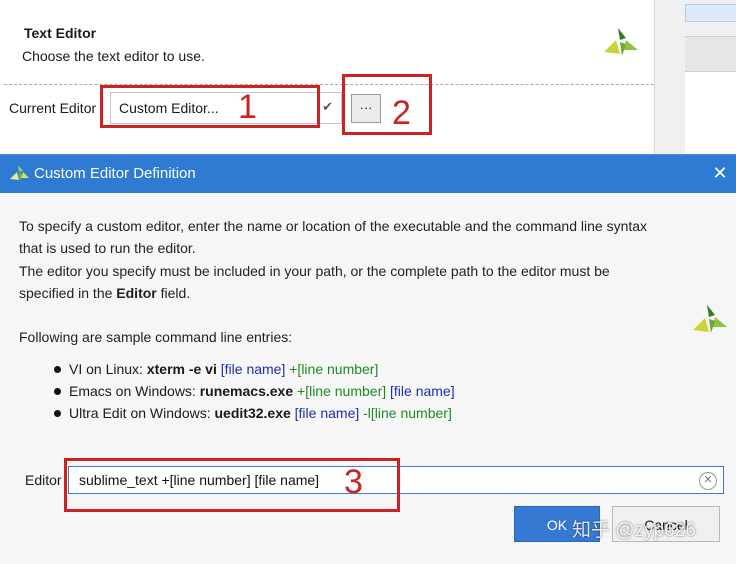 Image resolution: width=736 pixels, height=564 pixels. I want to click on chevron-down-icon: ✔, so click(327, 107).